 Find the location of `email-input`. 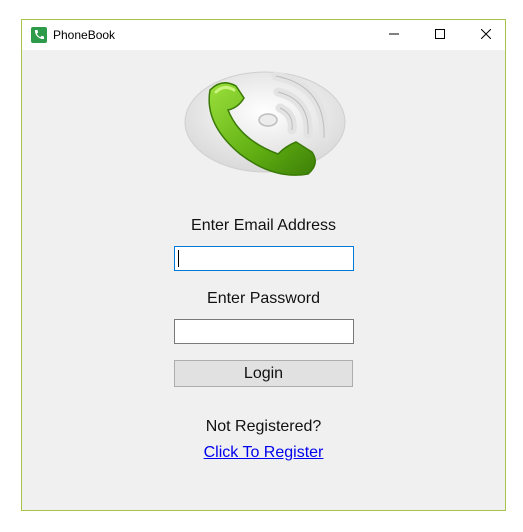

email-input is located at coordinates (264, 258).